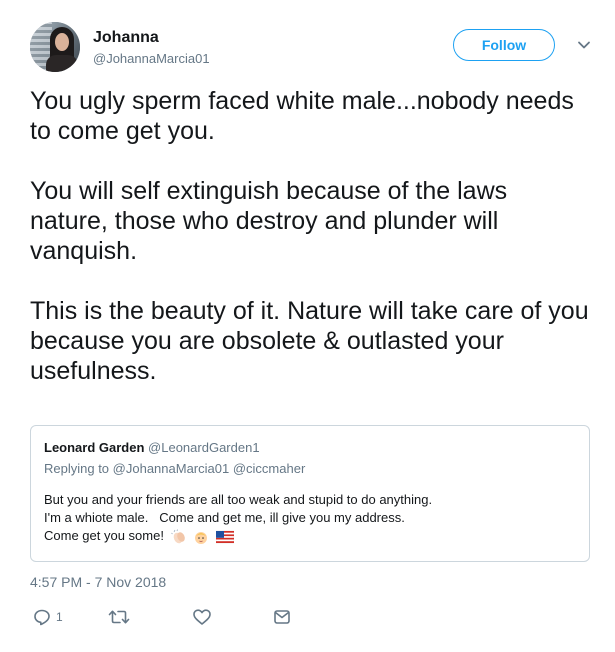  Describe the element at coordinates (310, 536) in the screenshot. I see `quoted-line-last: Come get you some!` at that location.